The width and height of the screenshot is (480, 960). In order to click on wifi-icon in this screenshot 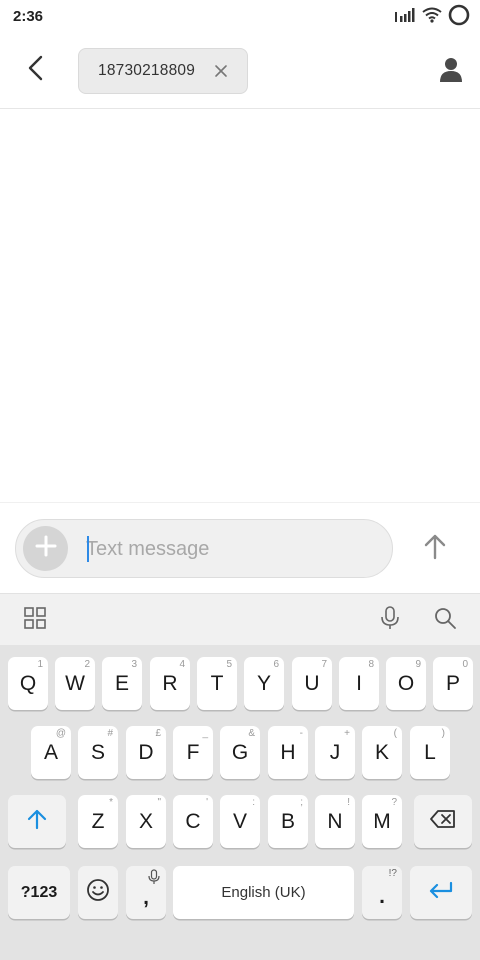, I will do `click(432, 17)`.